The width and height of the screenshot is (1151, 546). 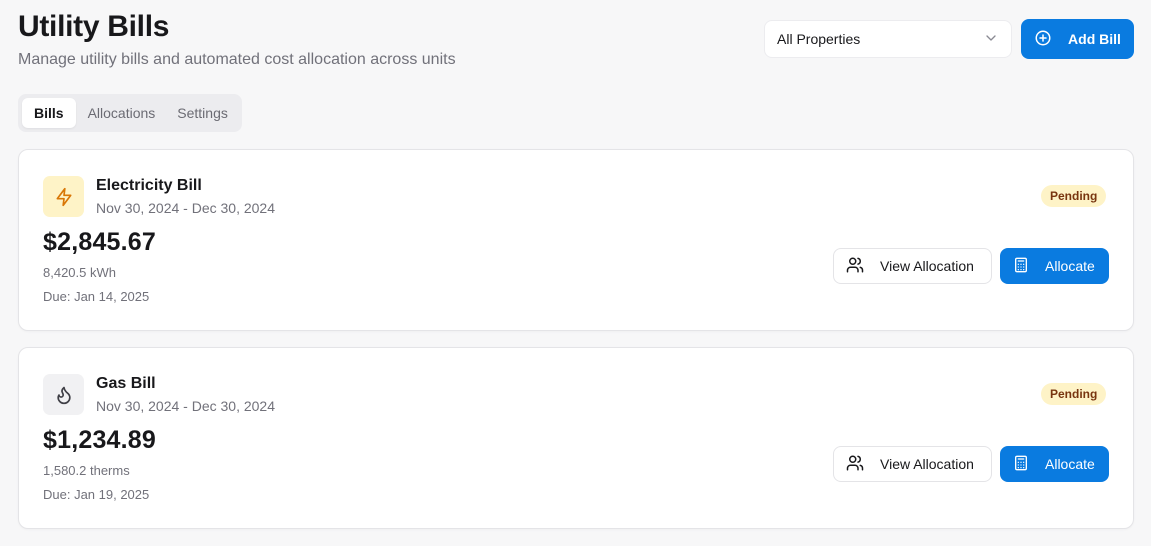 I want to click on bill-due-date: Due: Jan 19, 2025, so click(x=96, y=494).